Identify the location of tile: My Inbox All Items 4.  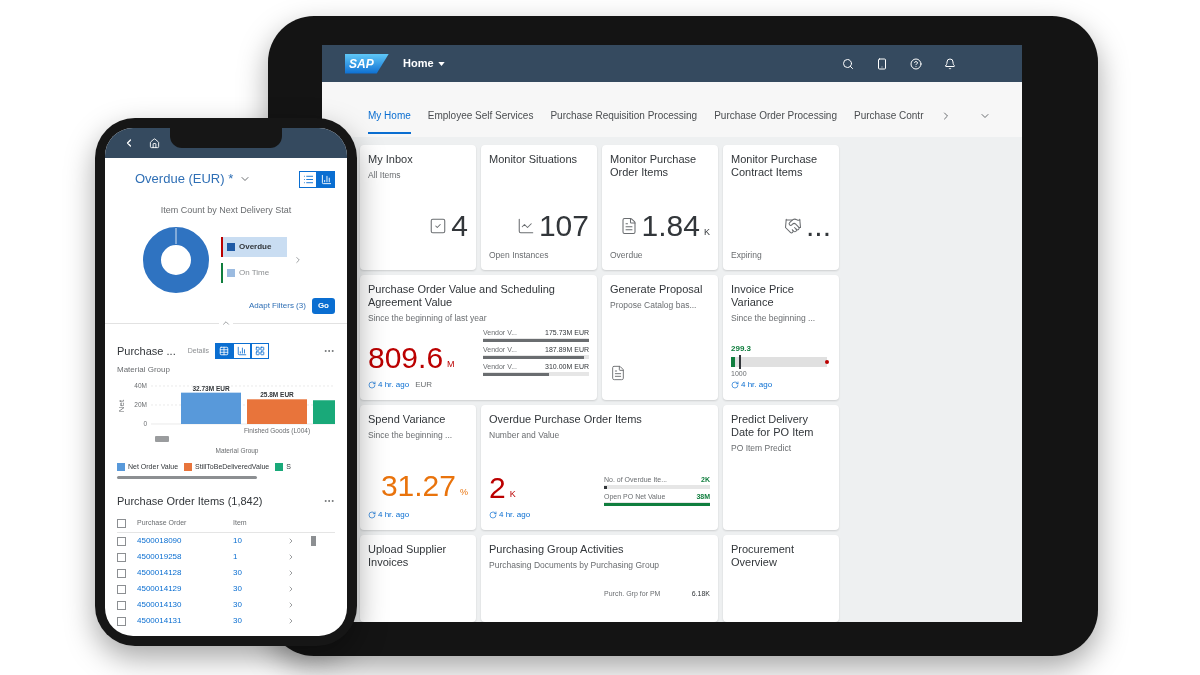
(418, 207).